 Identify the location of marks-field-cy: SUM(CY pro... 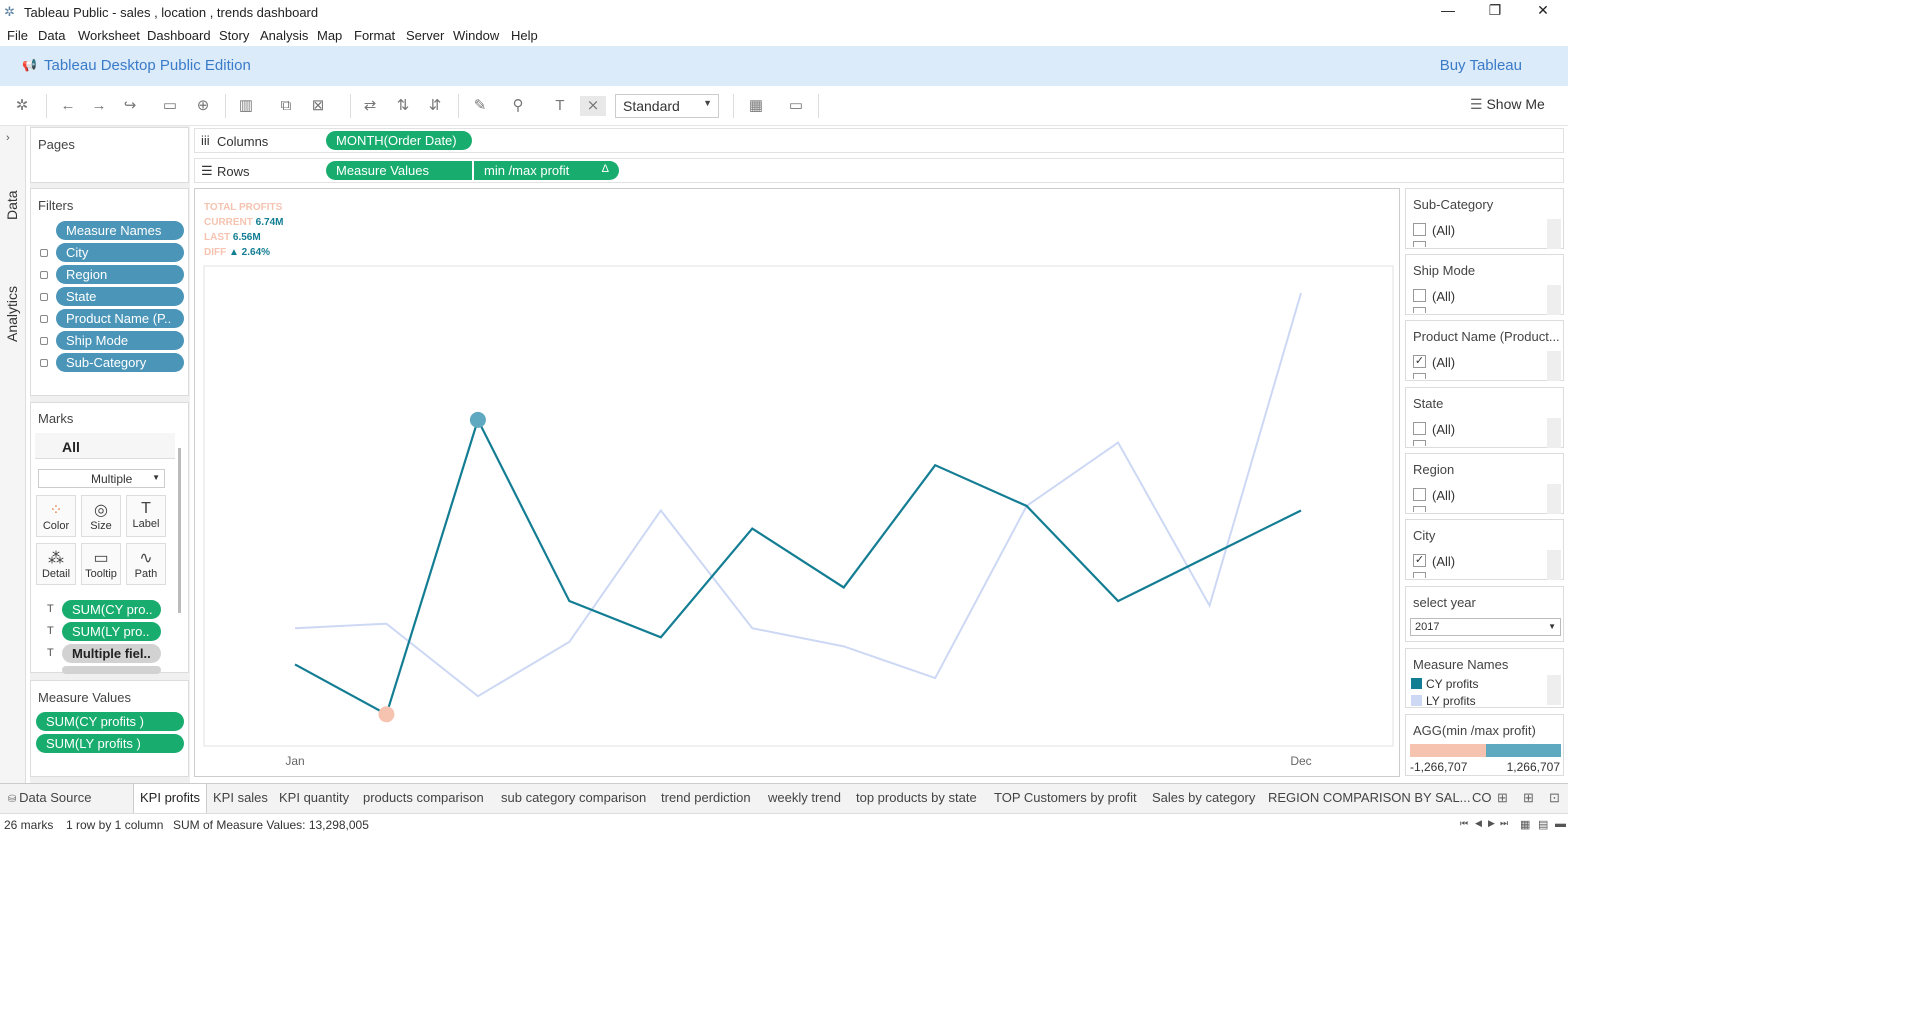
(111, 609).